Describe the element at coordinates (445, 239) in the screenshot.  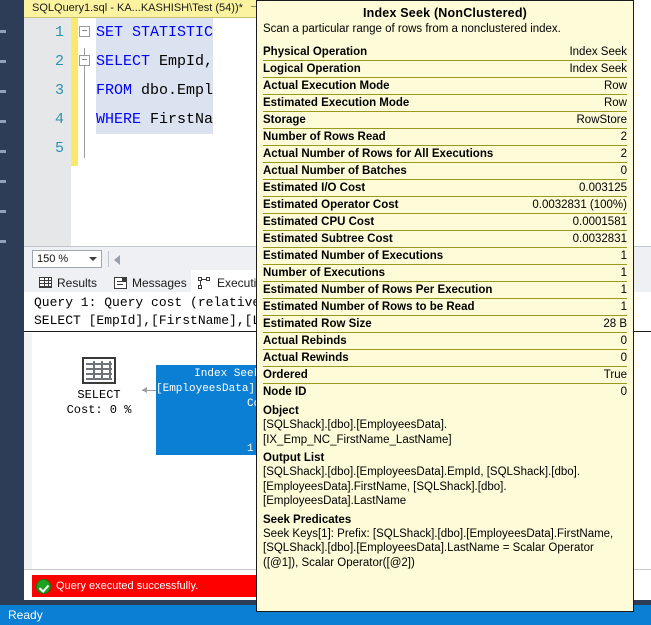
I see `tooltip-row: Estimated Subtree Cost 0.0032831` at that location.